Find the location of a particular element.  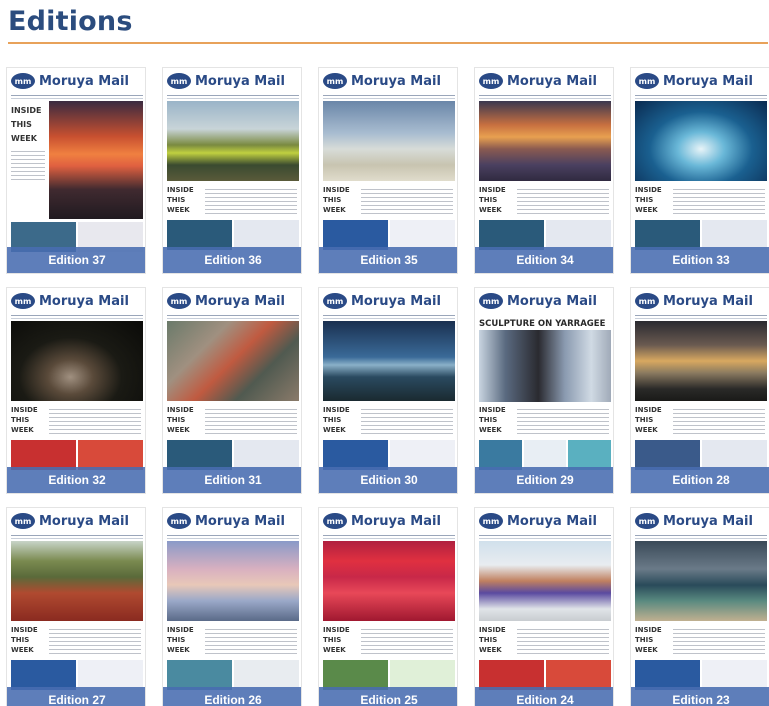

edition-card: mm Moruya Mail INSIDE THIS WEEK Edition 26 is located at coordinates (232, 606).